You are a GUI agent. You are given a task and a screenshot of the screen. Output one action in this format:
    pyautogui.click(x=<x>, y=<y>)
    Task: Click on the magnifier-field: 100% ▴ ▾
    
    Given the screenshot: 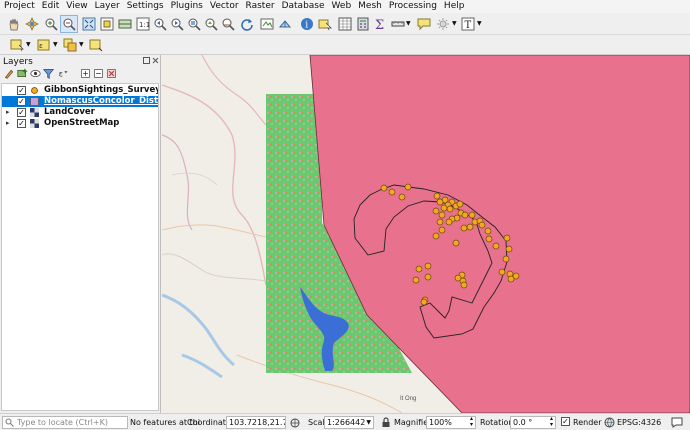 What is the action you would take?
    pyautogui.click(x=451, y=422)
    